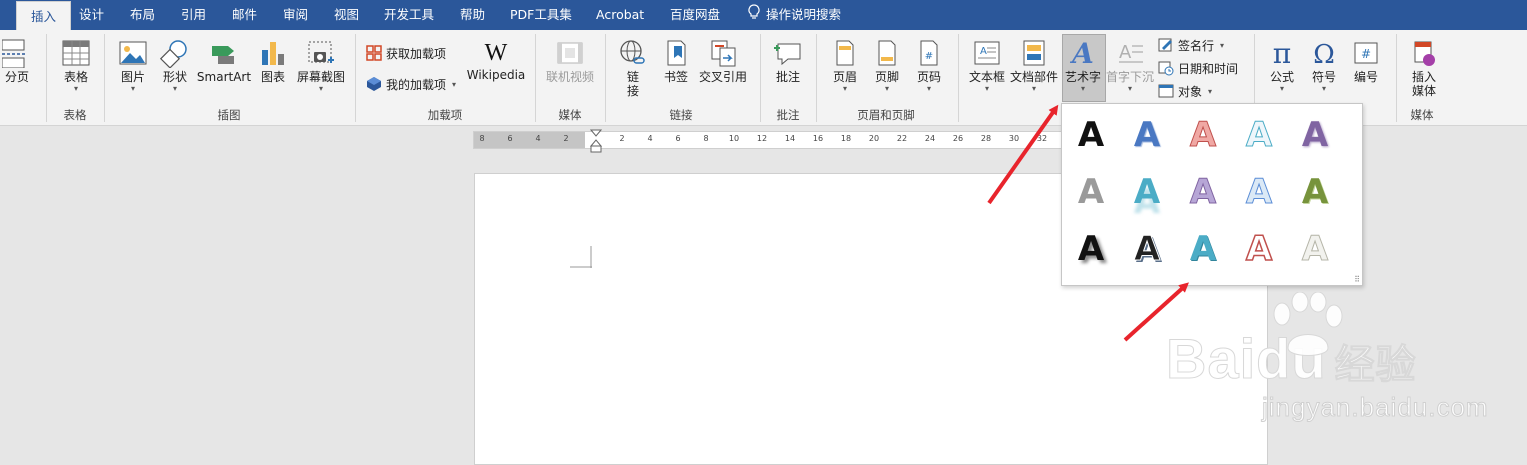  Describe the element at coordinates (1156, 312) in the screenshot. I see `arrow-to-wordart-style` at that location.